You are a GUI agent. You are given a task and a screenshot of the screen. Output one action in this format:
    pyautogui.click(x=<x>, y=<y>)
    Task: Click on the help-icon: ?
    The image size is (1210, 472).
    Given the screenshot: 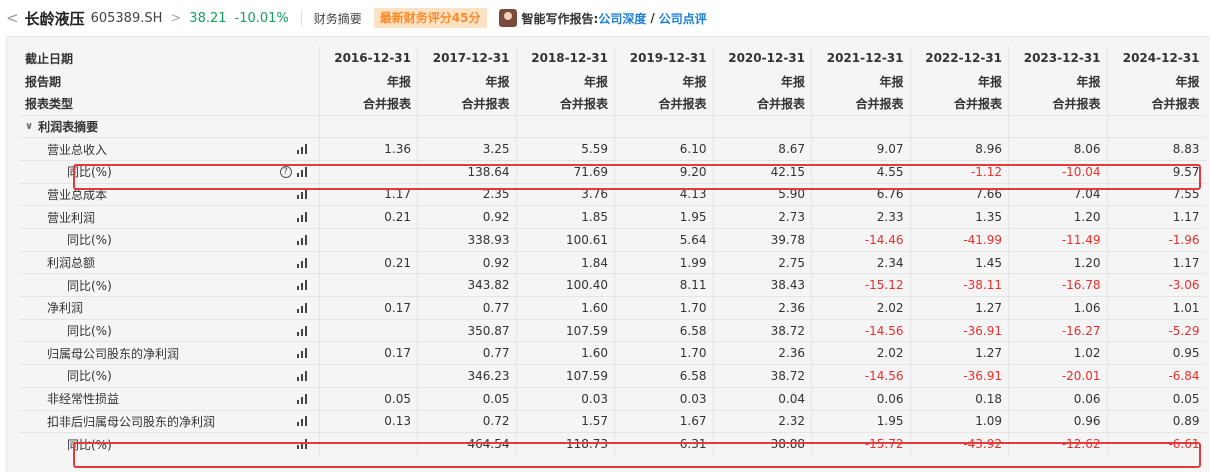 What is the action you would take?
    pyautogui.click(x=285, y=171)
    